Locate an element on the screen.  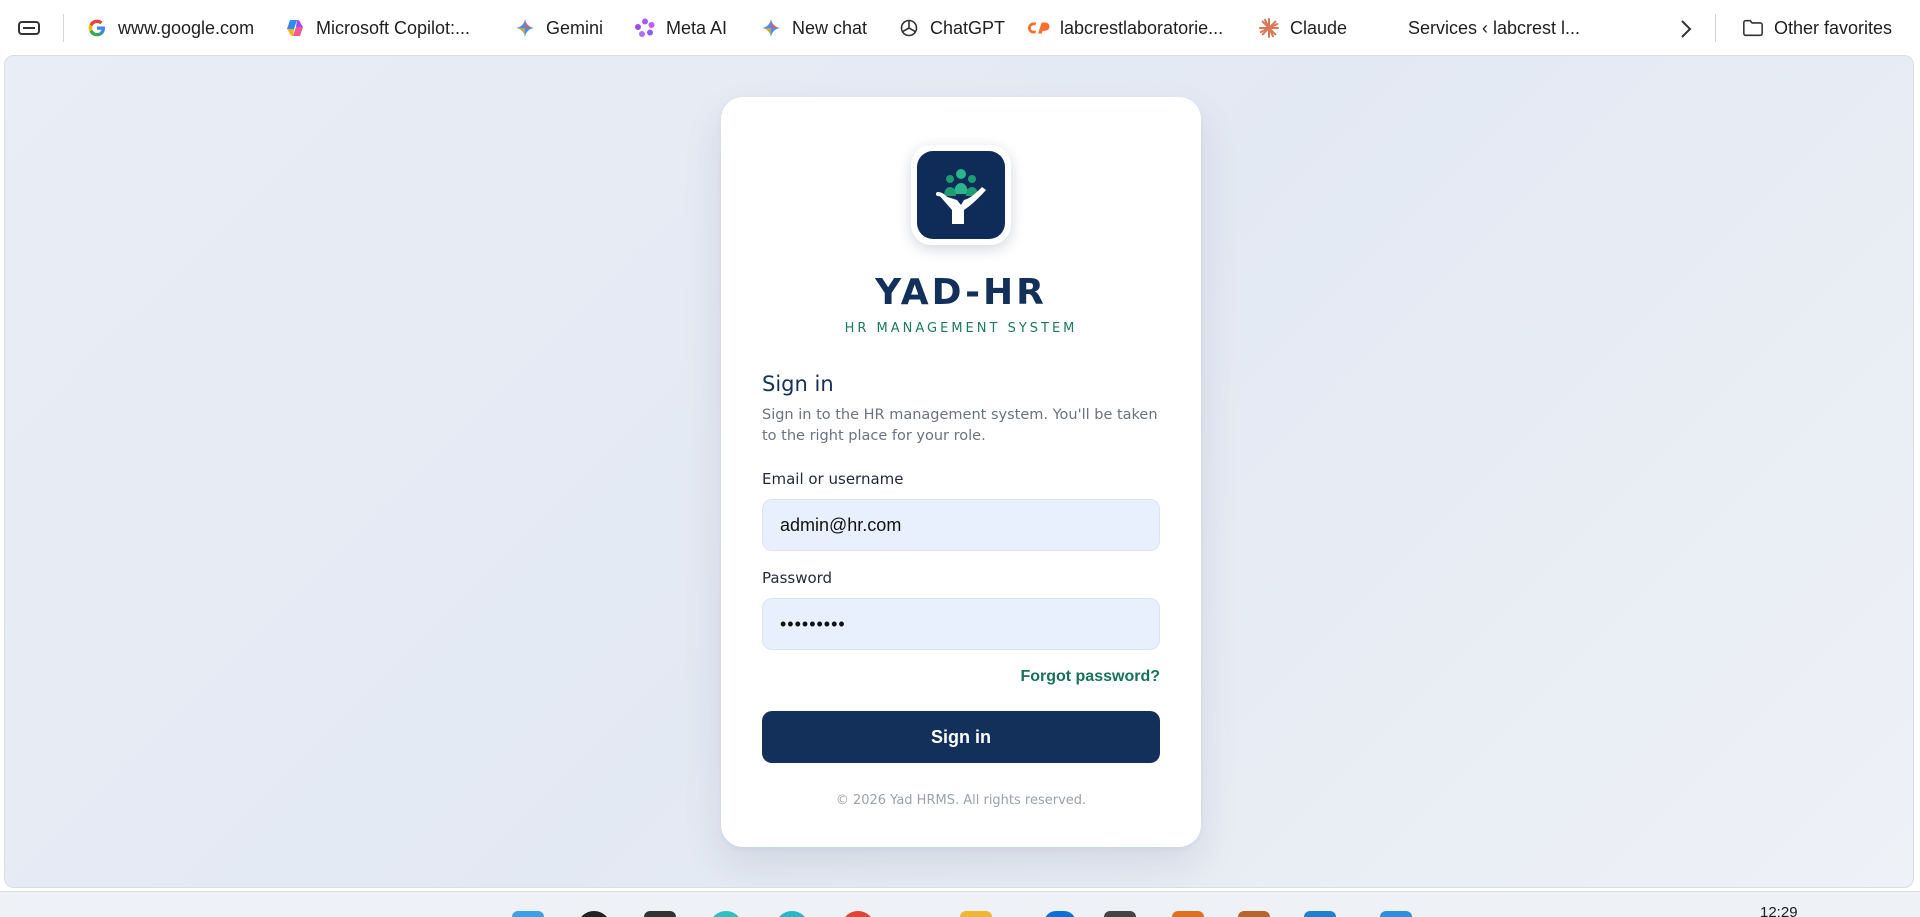
password-label: Password is located at coordinates (797, 578).